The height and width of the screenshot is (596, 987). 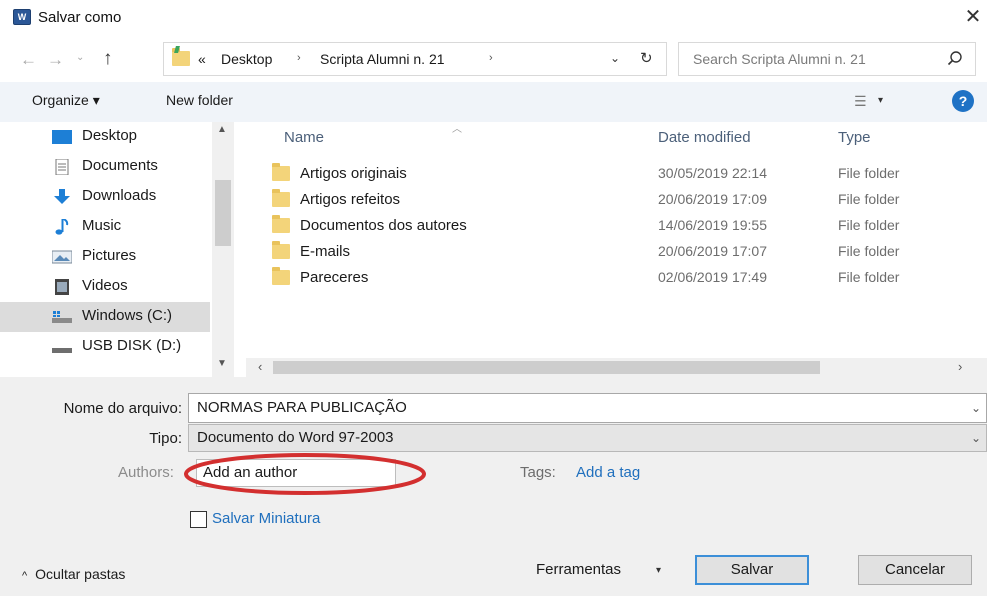 What do you see at coordinates (66, 100) in the screenshot?
I see `organize-button: Organize ▾` at bounding box center [66, 100].